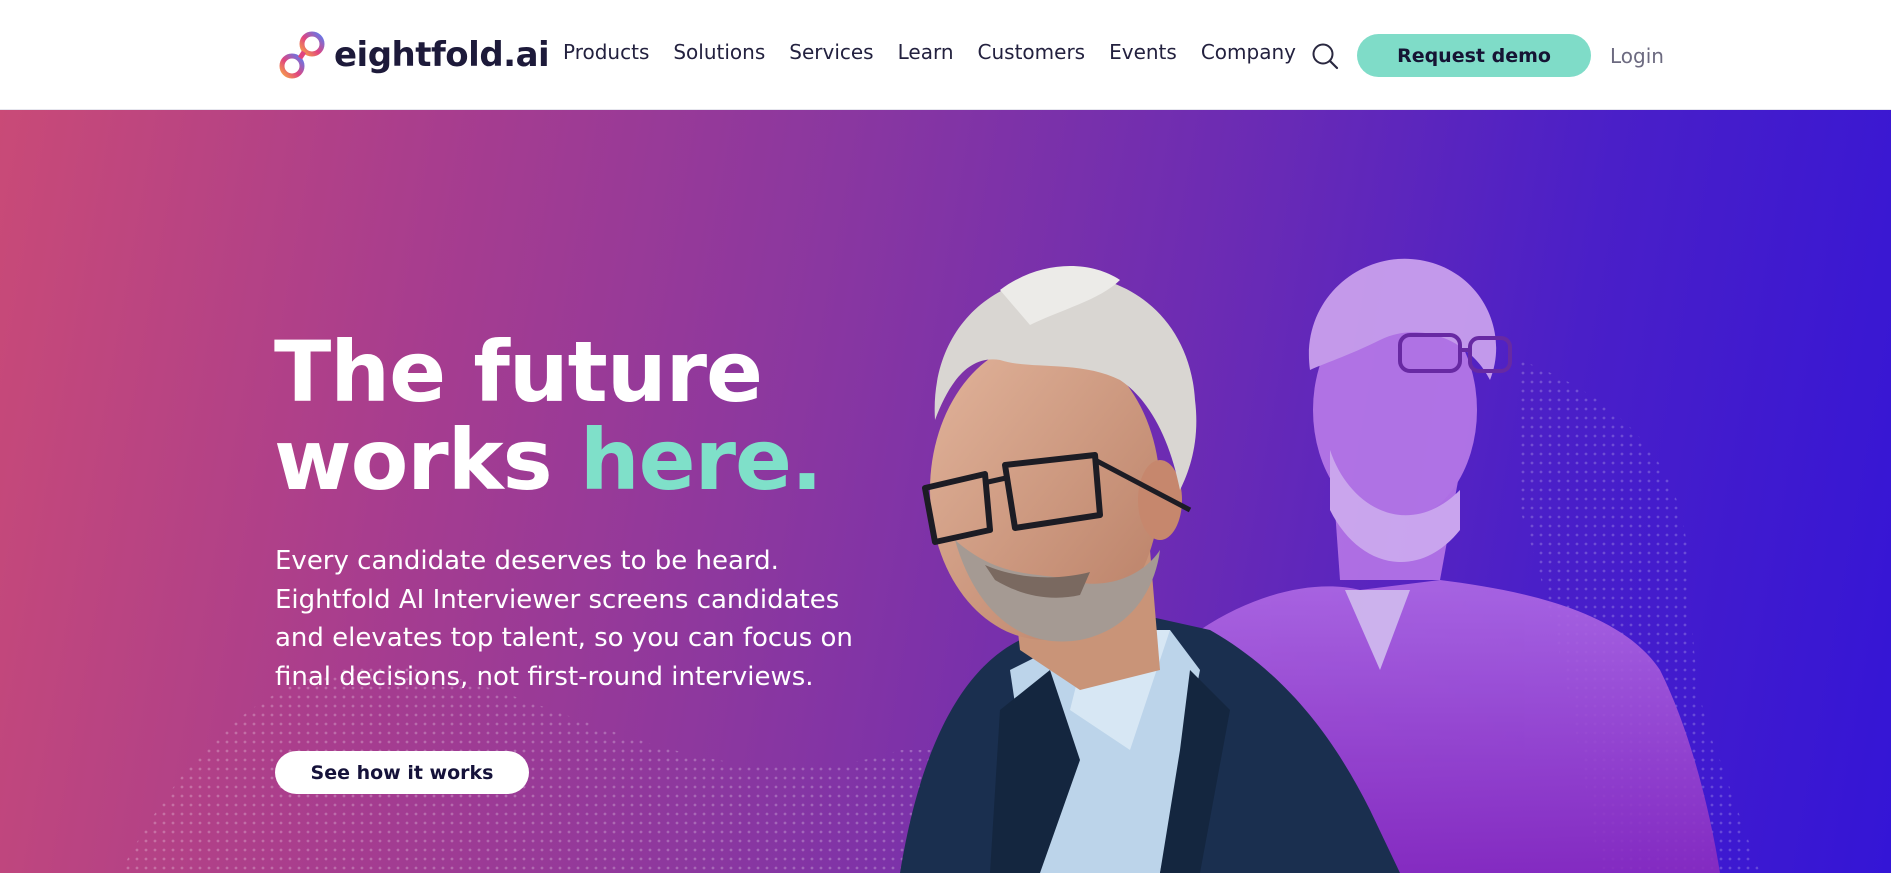 This screenshot has width=1891, height=873. Describe the element at coordinates (302, 55) in the screenshot. I see `infinity-logo-icon` at that location.